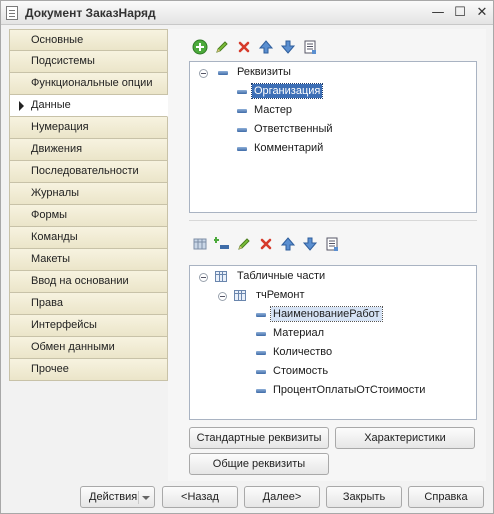 This screenshot has height=514, width=494. I want to click on common-attributes-button: Общие реквизиты, so click(259, 464).